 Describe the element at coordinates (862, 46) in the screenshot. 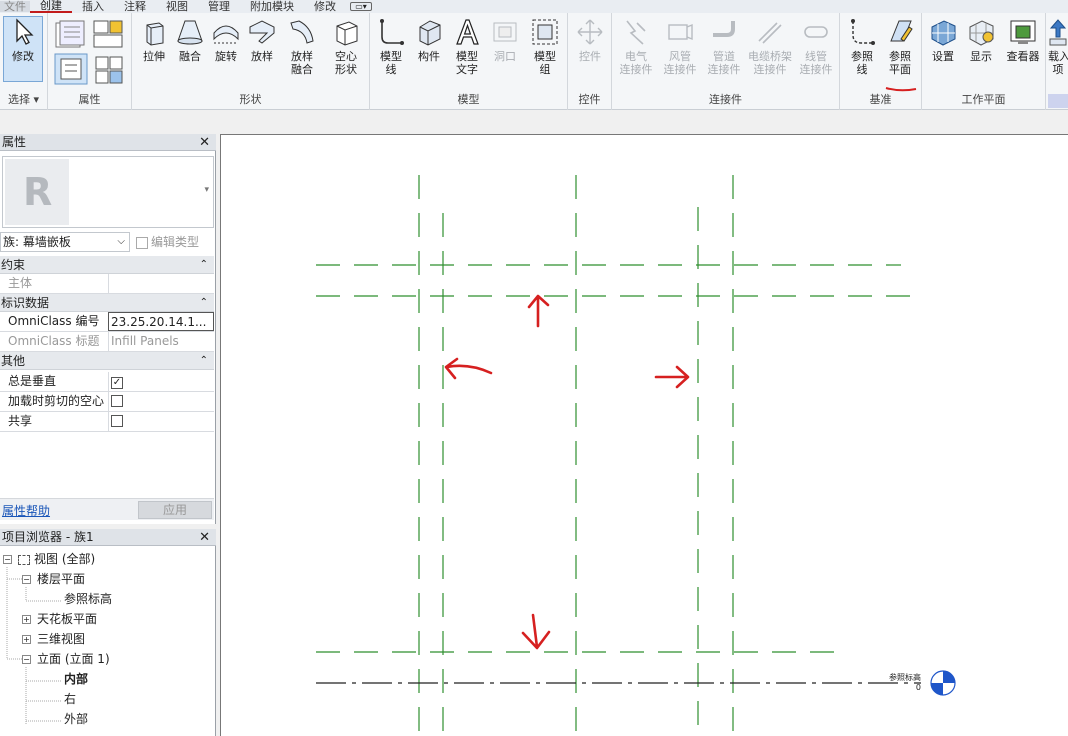

I see `reference-line-button: 参照线` at that location.